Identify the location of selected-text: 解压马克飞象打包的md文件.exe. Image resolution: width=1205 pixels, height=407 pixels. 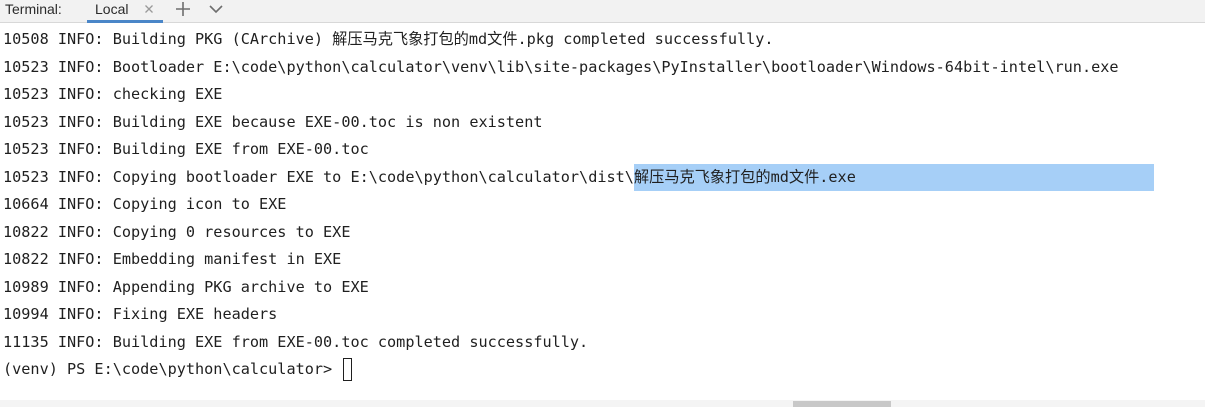
(893, 177).